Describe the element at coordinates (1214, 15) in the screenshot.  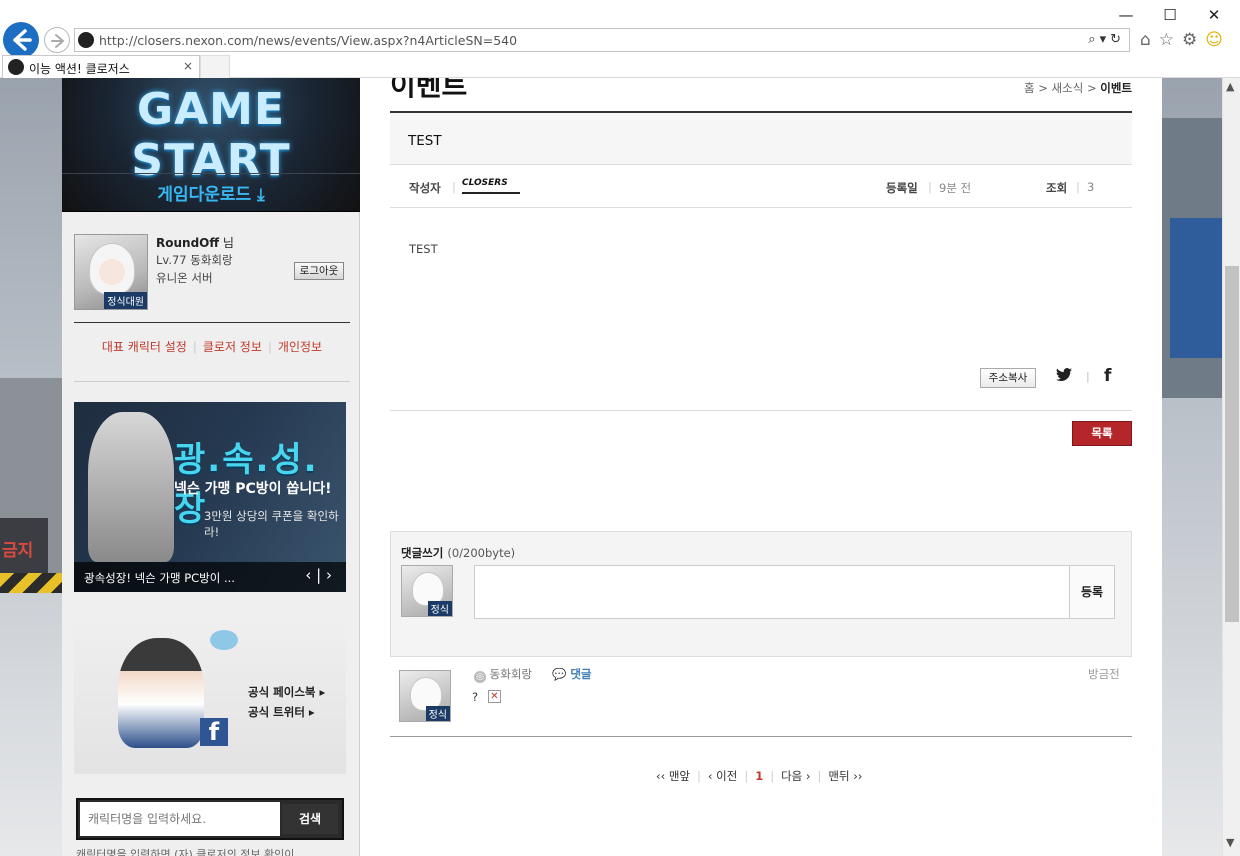
I see `close-window-button: ✕` at that location.